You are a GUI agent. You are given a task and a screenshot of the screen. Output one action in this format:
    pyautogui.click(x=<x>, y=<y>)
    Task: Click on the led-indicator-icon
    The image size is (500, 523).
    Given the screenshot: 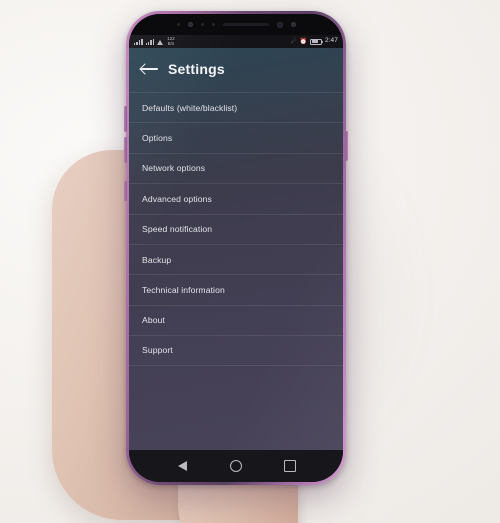 What is the action you would take?
    pyautogui.click(x=213, y=24)
    